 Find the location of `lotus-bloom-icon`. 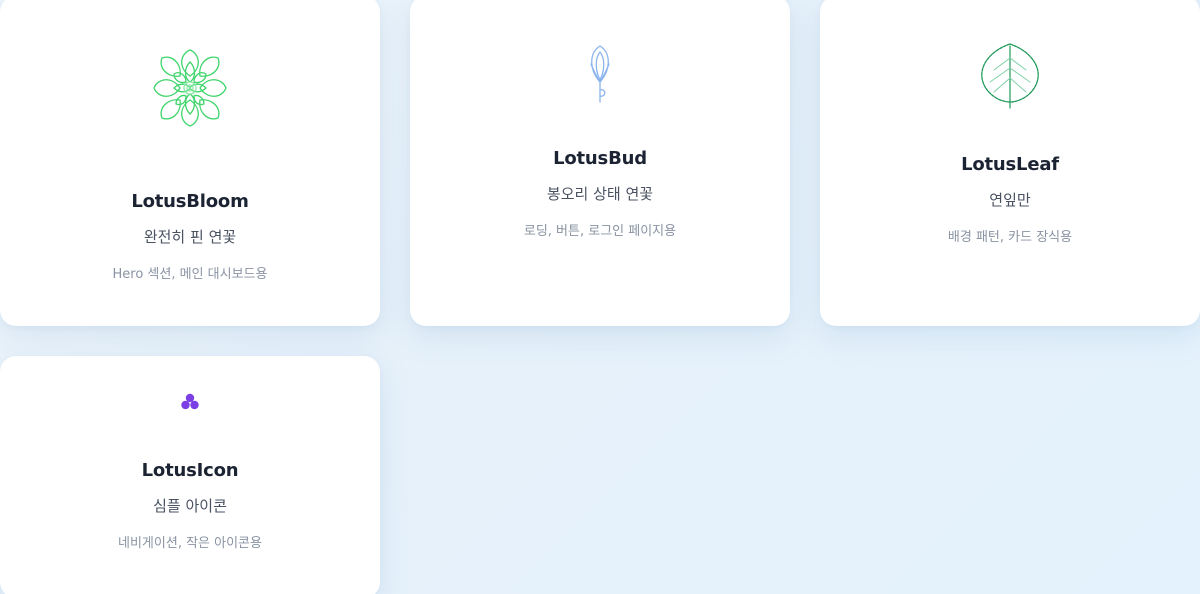

lotus-bloom-icon is located at coordinates (190, 88).